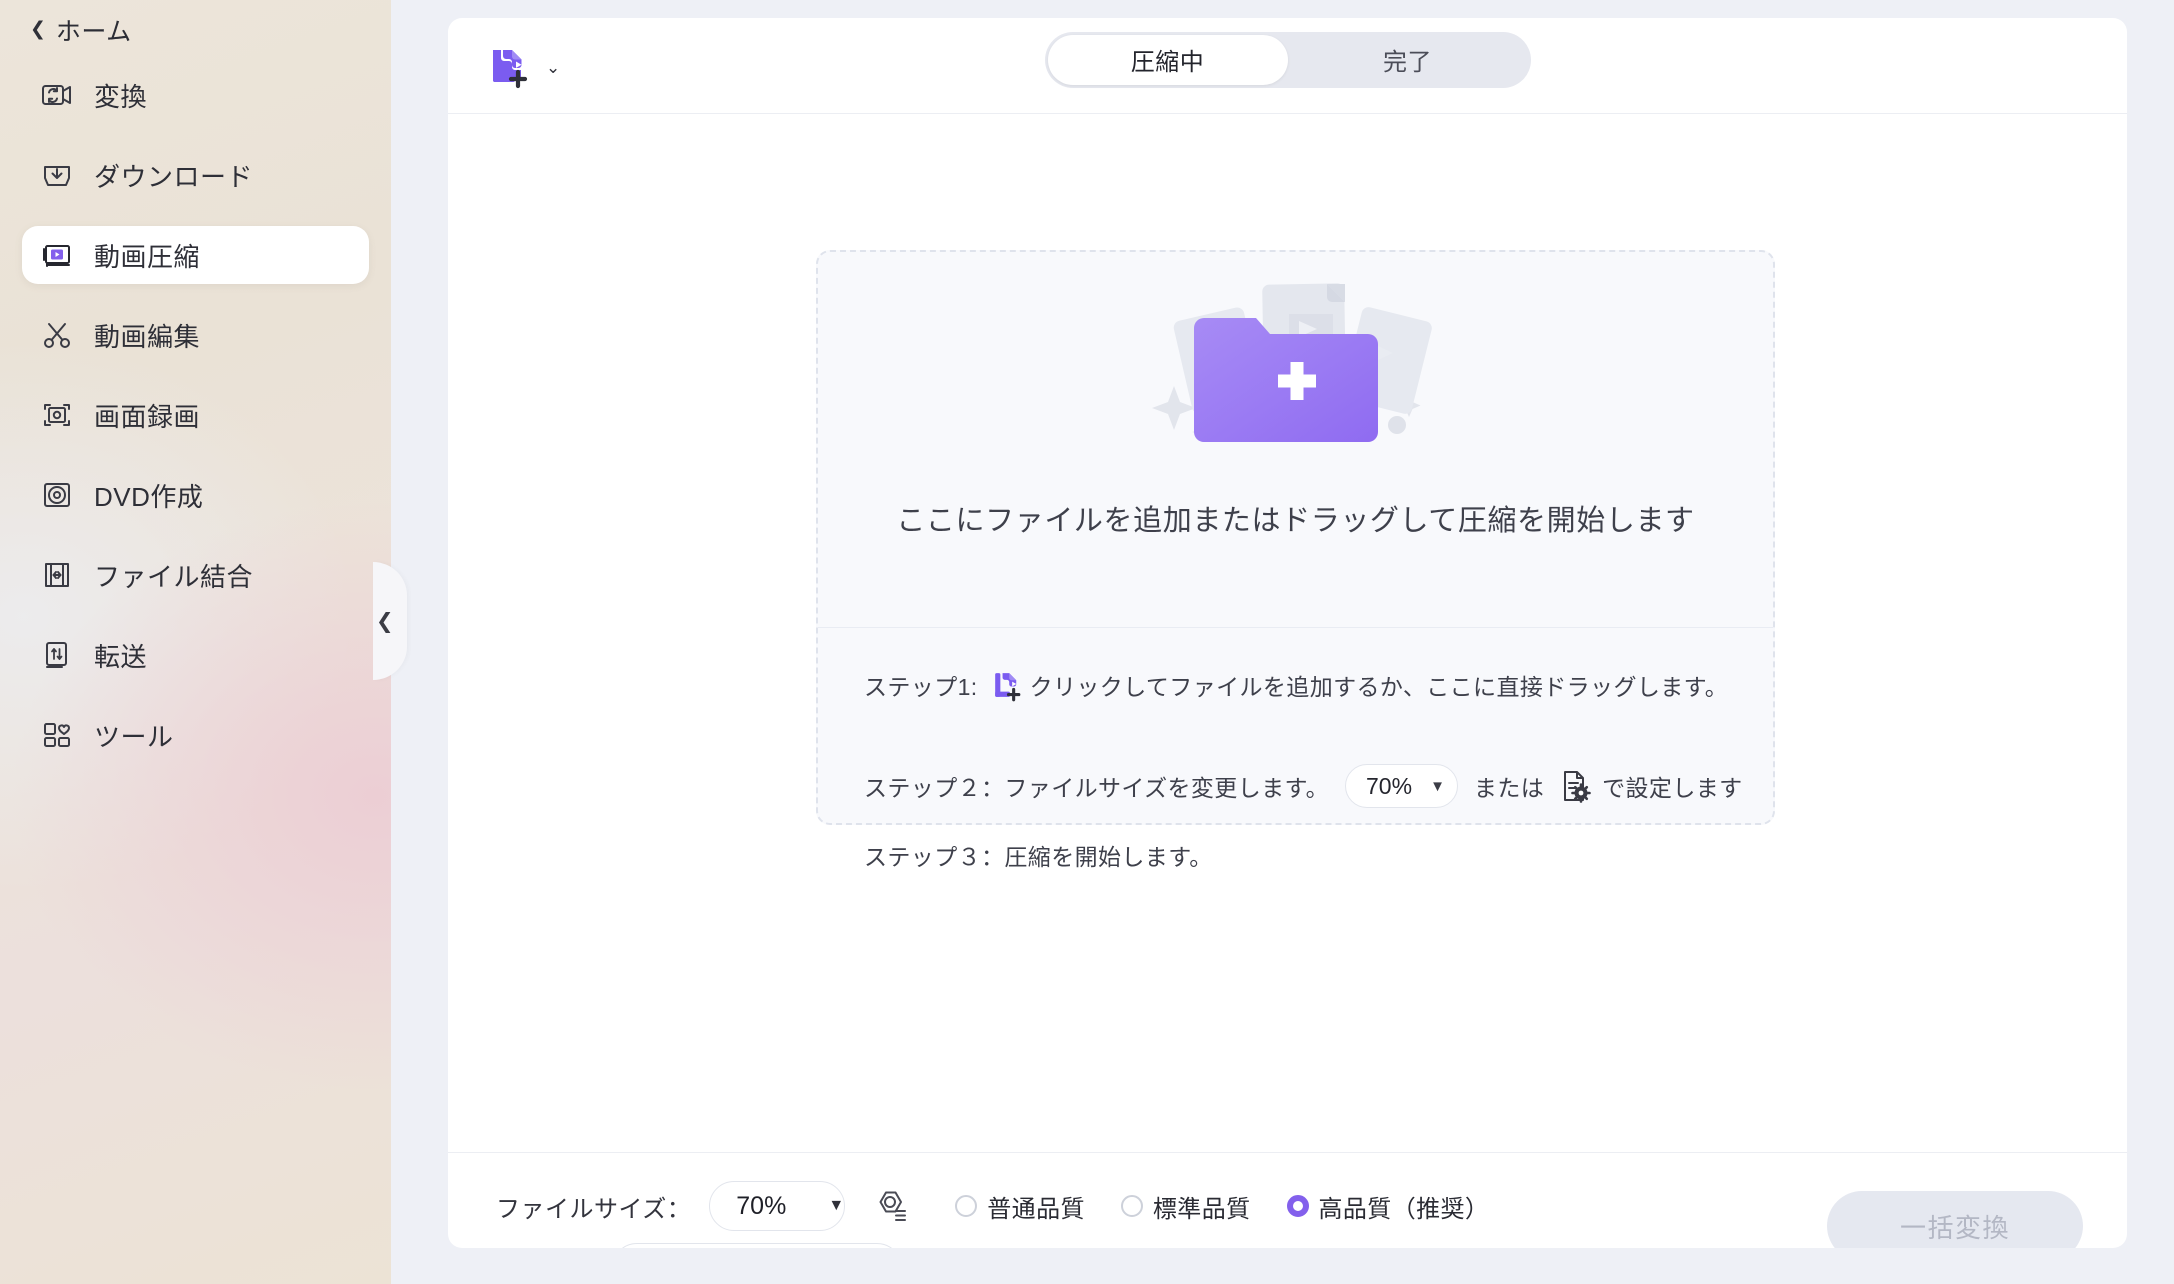 The height and width of the screenshot is (1284, 2174). Describe the element at coordinates (1291, 362) in the screenshot. I see `folder-plus-illustration` at that location.